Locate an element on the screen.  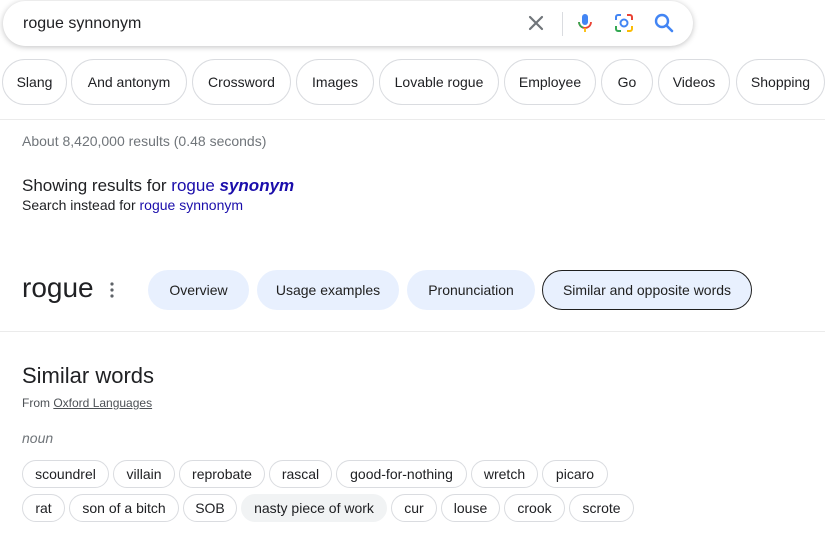
search-instead: Search instead for rogue synnonym is located at coordinates (132, 205).